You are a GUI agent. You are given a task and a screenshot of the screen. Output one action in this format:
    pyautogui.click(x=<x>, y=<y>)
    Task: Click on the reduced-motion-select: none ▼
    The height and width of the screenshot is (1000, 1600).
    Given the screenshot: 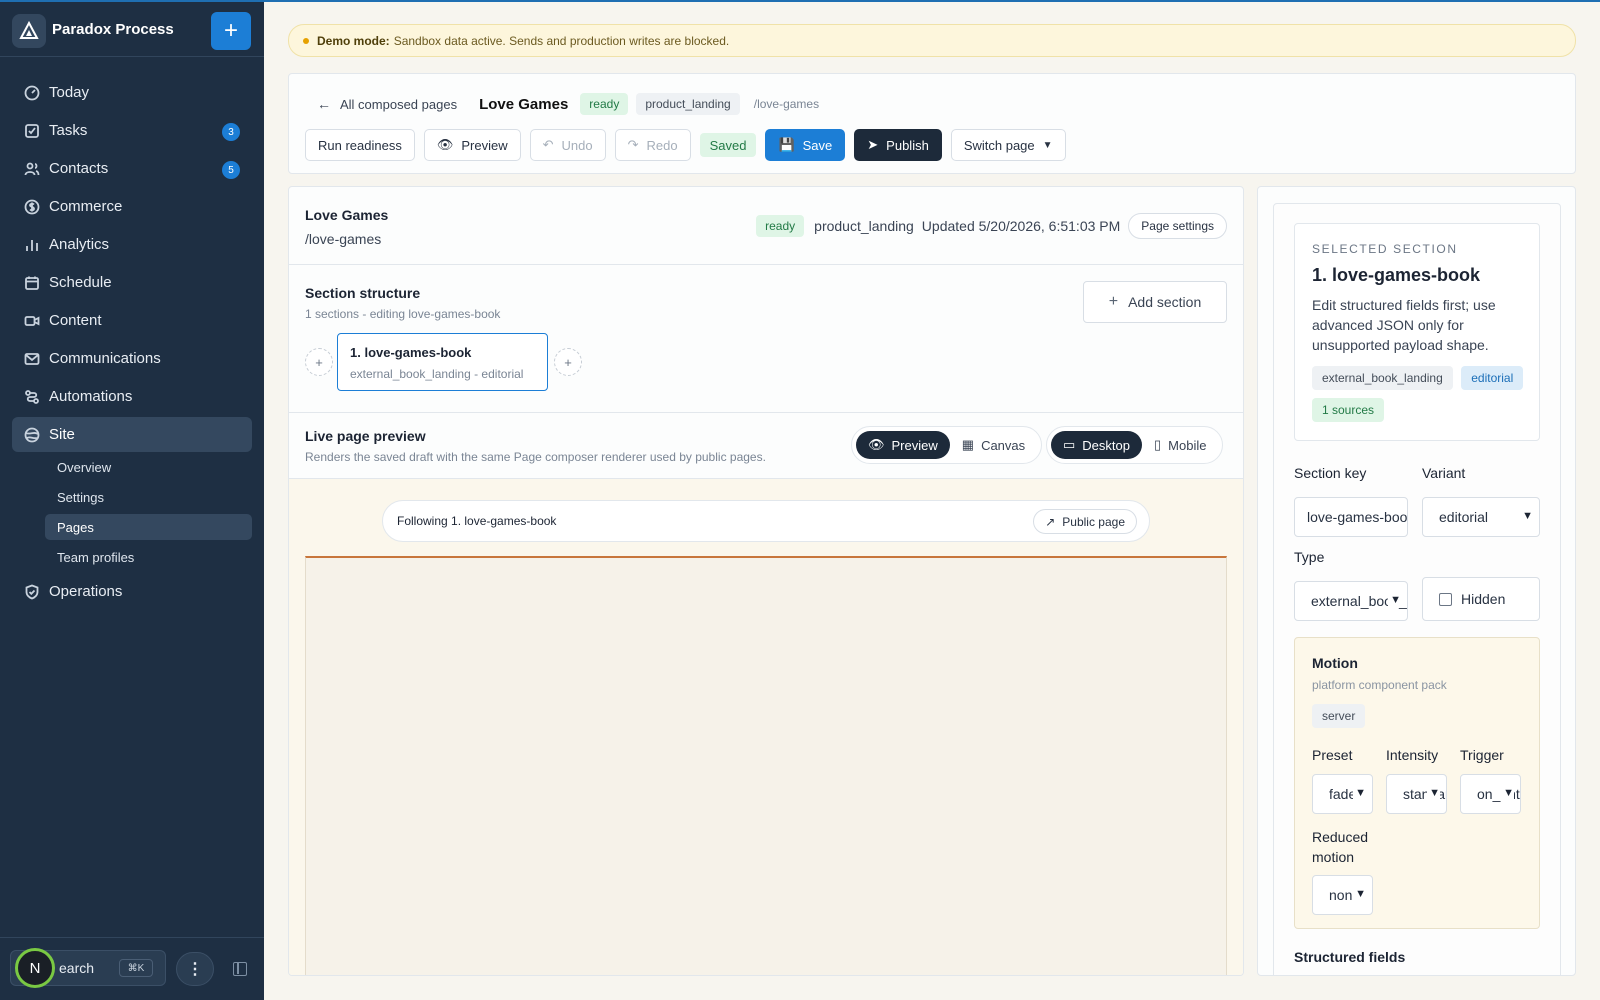 What is the action you would take?
    pyautogui.click(x=1342, y=895)
    